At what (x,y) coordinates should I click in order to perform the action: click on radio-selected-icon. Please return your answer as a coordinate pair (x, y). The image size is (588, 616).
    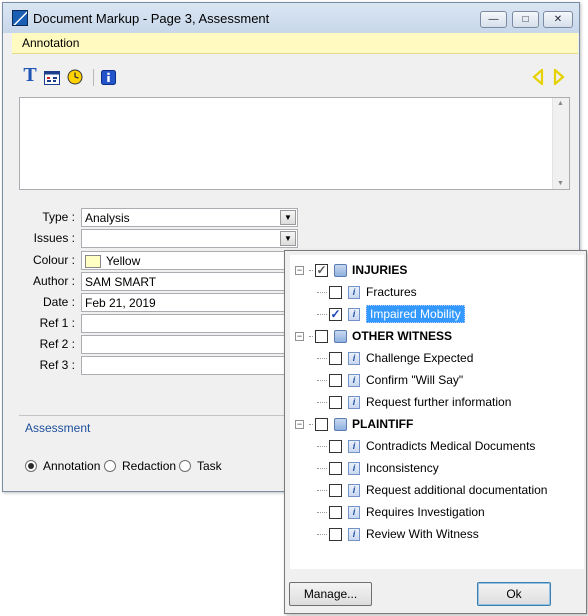
    Looking at the image, I should click on (31, 466).